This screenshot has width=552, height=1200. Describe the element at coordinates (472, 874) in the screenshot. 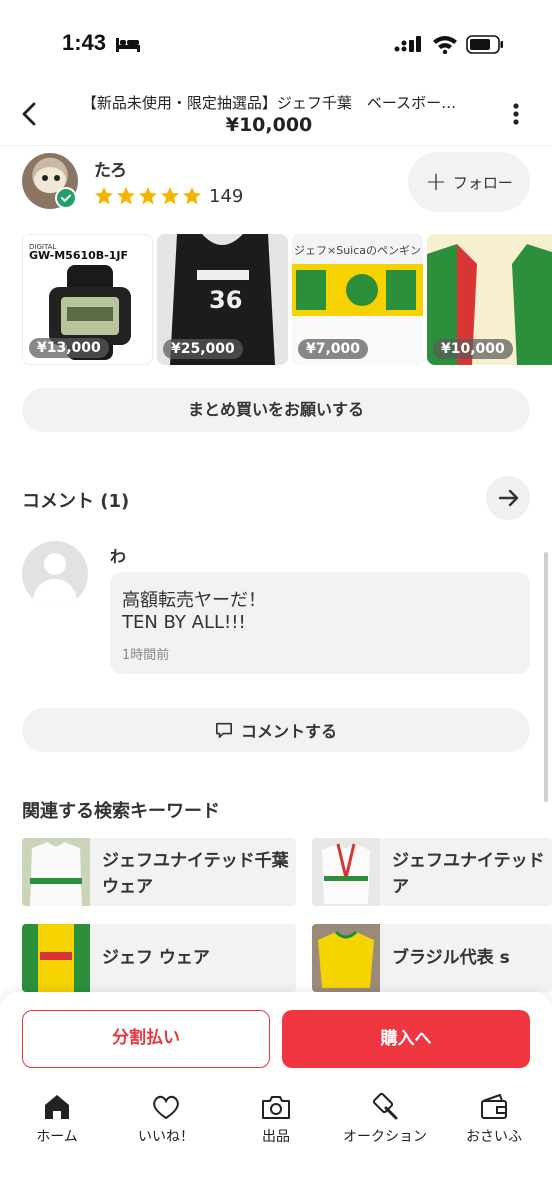

I see `keyword-label: ジェフユナイテッド ウェア` at that location.